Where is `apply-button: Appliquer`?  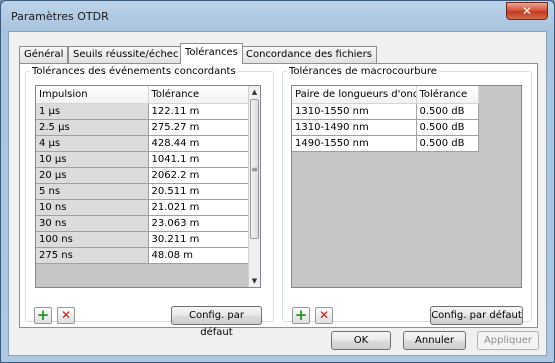 apply-button: Appliquer is located at coordinates (508, 340).